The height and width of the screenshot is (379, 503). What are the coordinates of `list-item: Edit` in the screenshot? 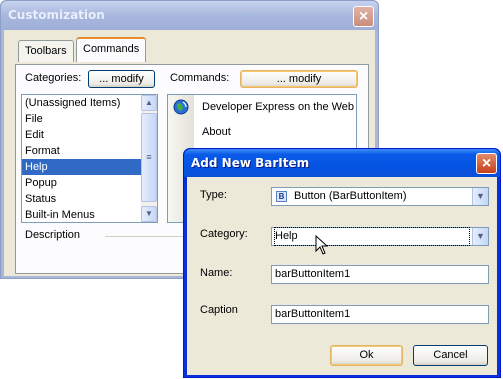 It's located at (89, 135).